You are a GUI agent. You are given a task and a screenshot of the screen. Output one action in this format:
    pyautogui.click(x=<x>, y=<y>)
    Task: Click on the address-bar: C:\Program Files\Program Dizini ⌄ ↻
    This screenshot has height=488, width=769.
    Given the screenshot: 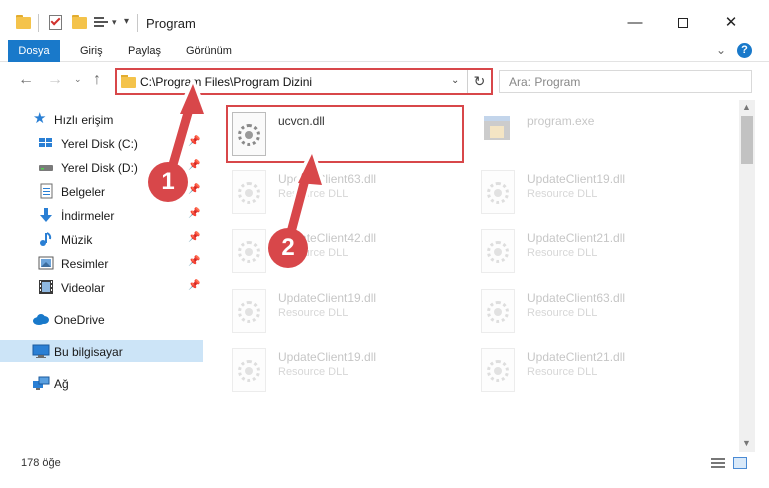 What is the action you would take?
    pyautogui.click(x=304, y=81)
    